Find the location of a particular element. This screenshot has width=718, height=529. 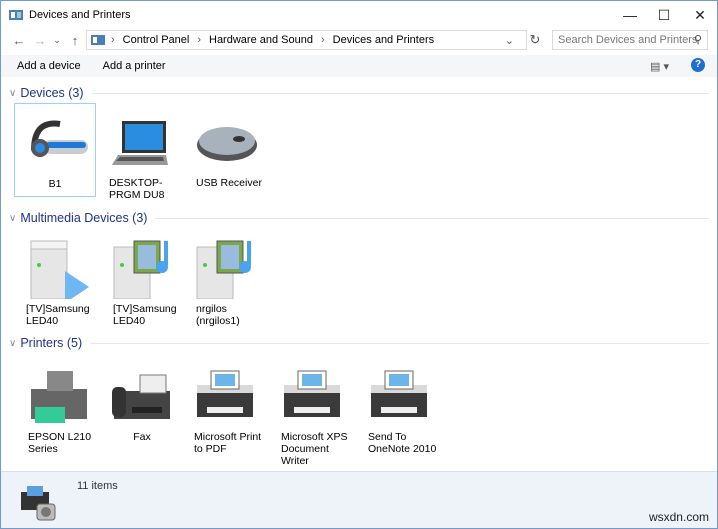

device-label: Microsoft XPS Document Writer is located at coordinates (314, 449).